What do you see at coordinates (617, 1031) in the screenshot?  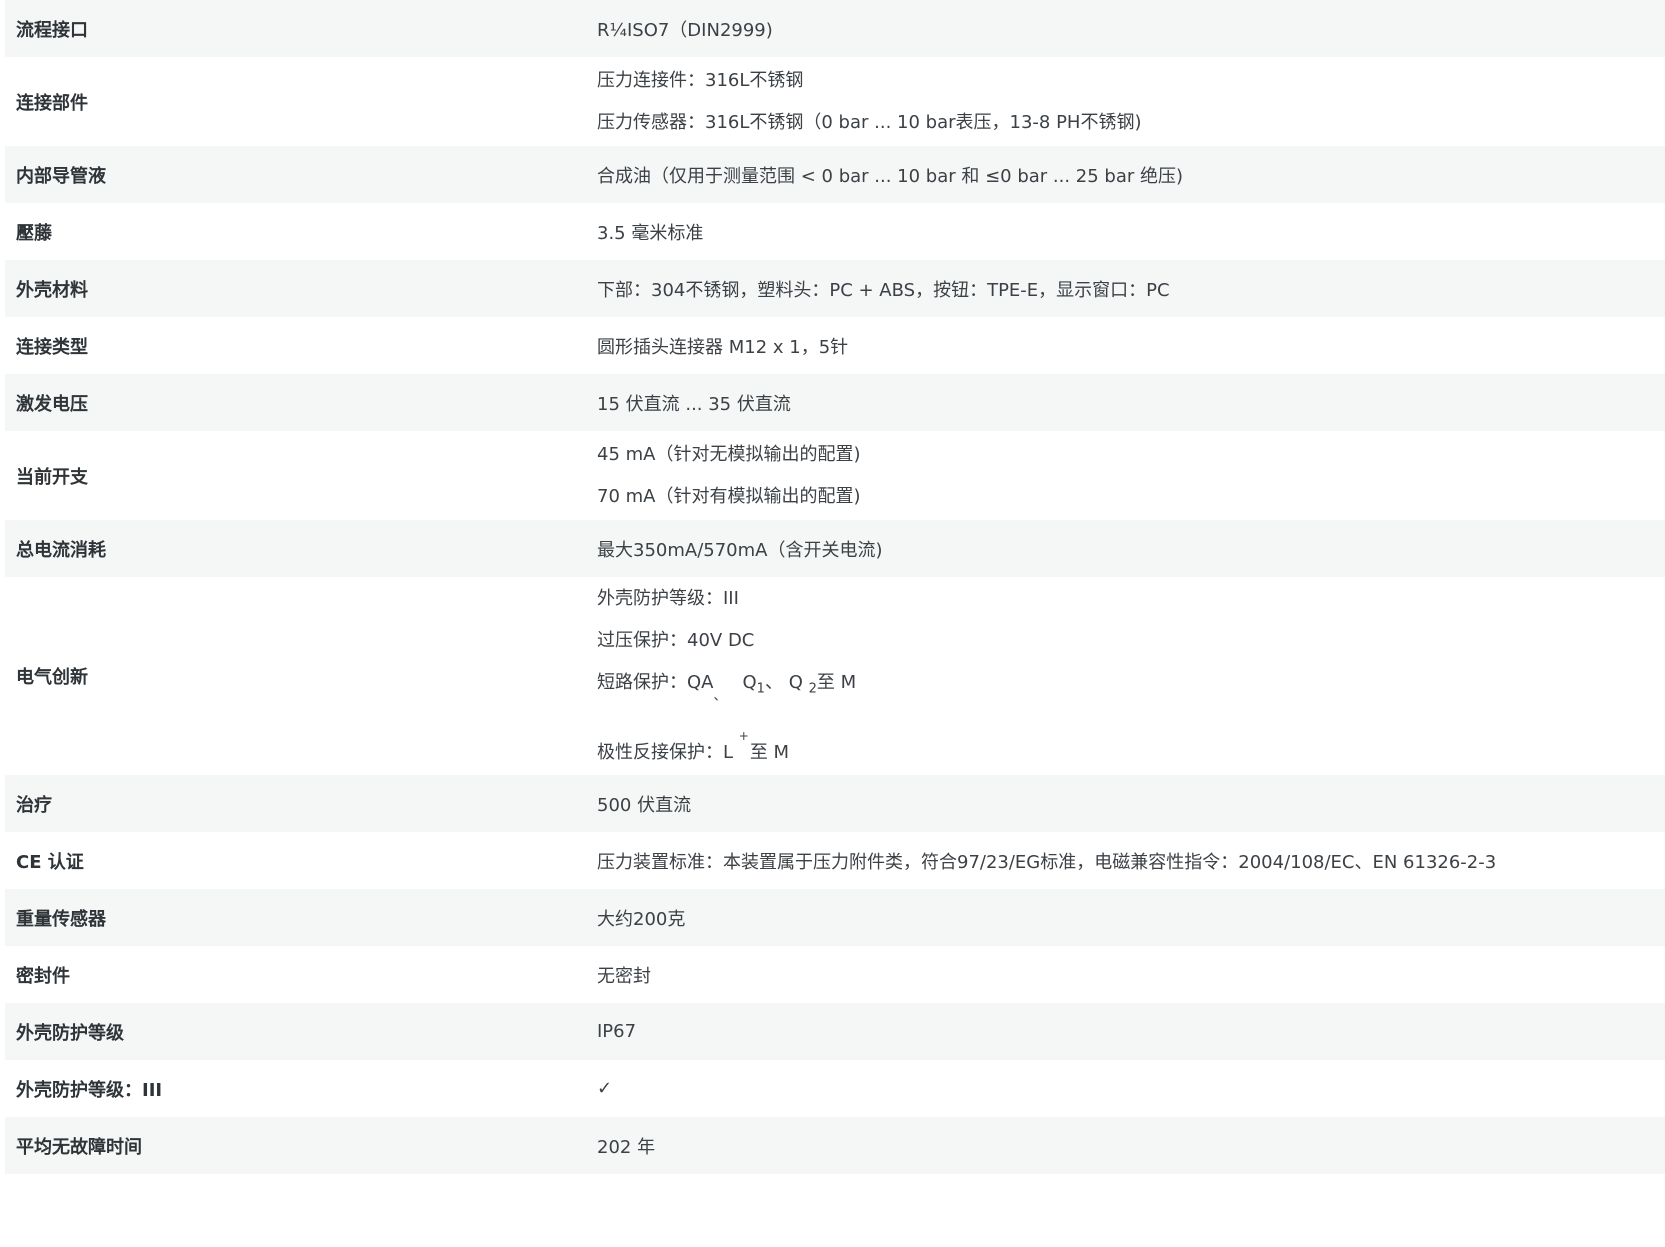 I see `spec-value-line: IP67` at bounding box center [617, 1031].